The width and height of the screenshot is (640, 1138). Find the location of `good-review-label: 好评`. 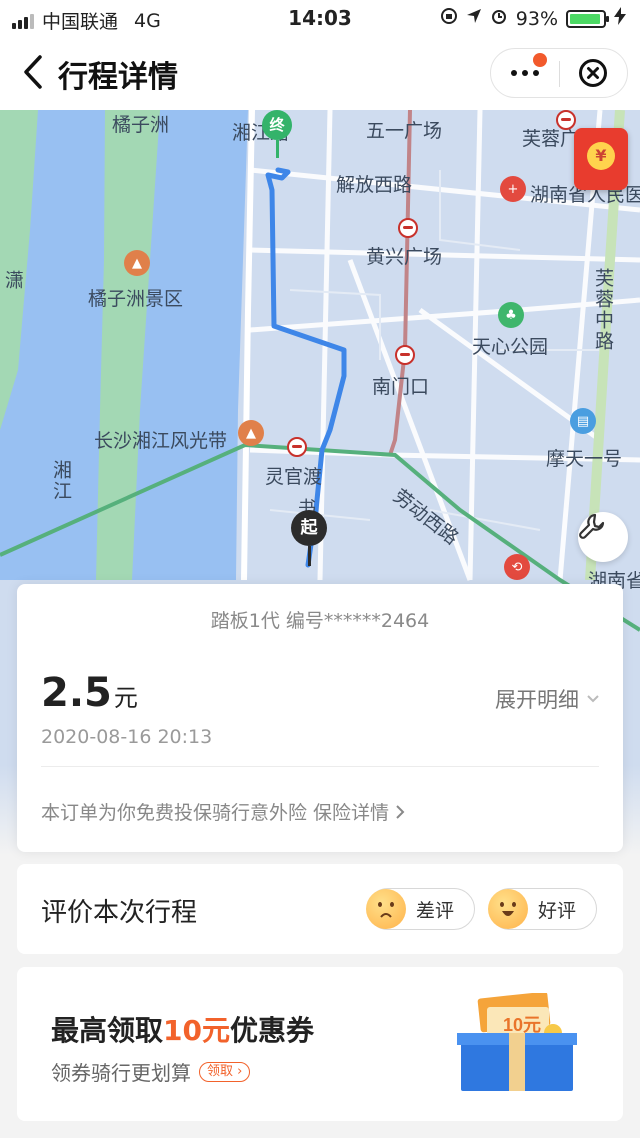

good-review-label: 好评 is located at coordinates (557, 910).